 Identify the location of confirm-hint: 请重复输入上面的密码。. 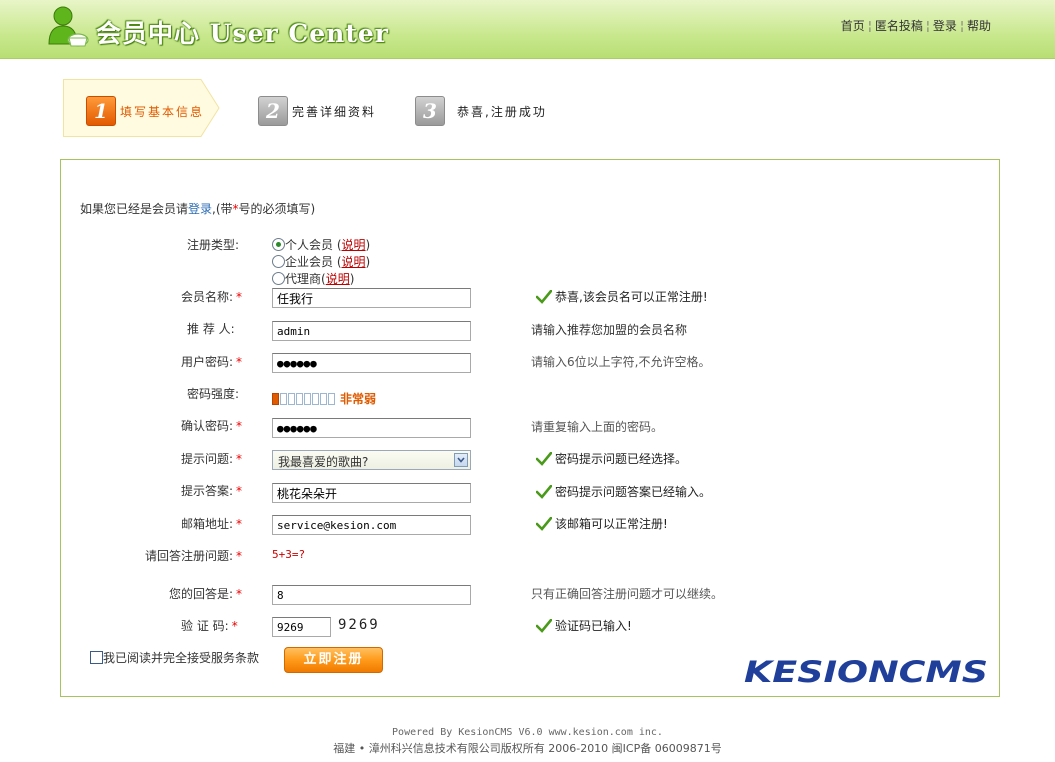
(597, 427).